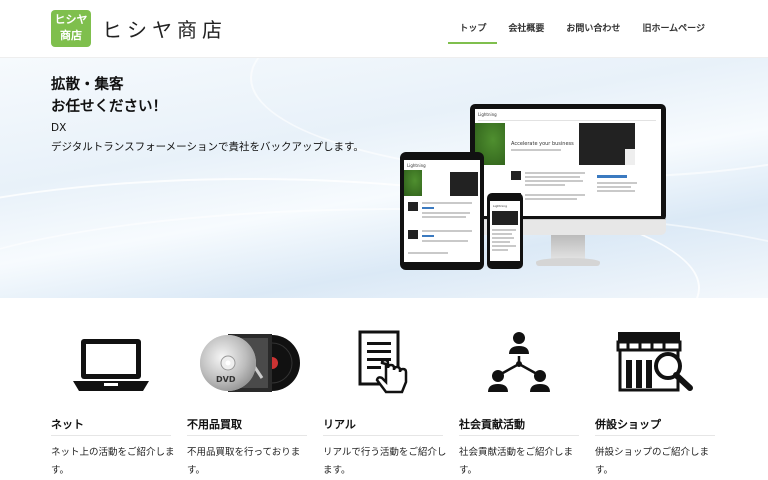 Image resolution: width=768 pixels, height=480 pixels. I want to click on network-people-icon, so click(519, 363).